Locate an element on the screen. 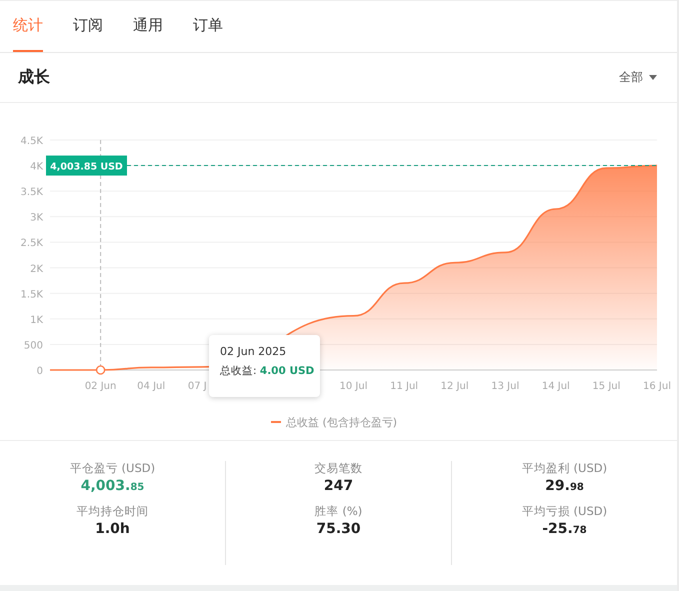 The image size is (679, 591). x-axis-label: 10 Jul is located at coordinates (354, 386).